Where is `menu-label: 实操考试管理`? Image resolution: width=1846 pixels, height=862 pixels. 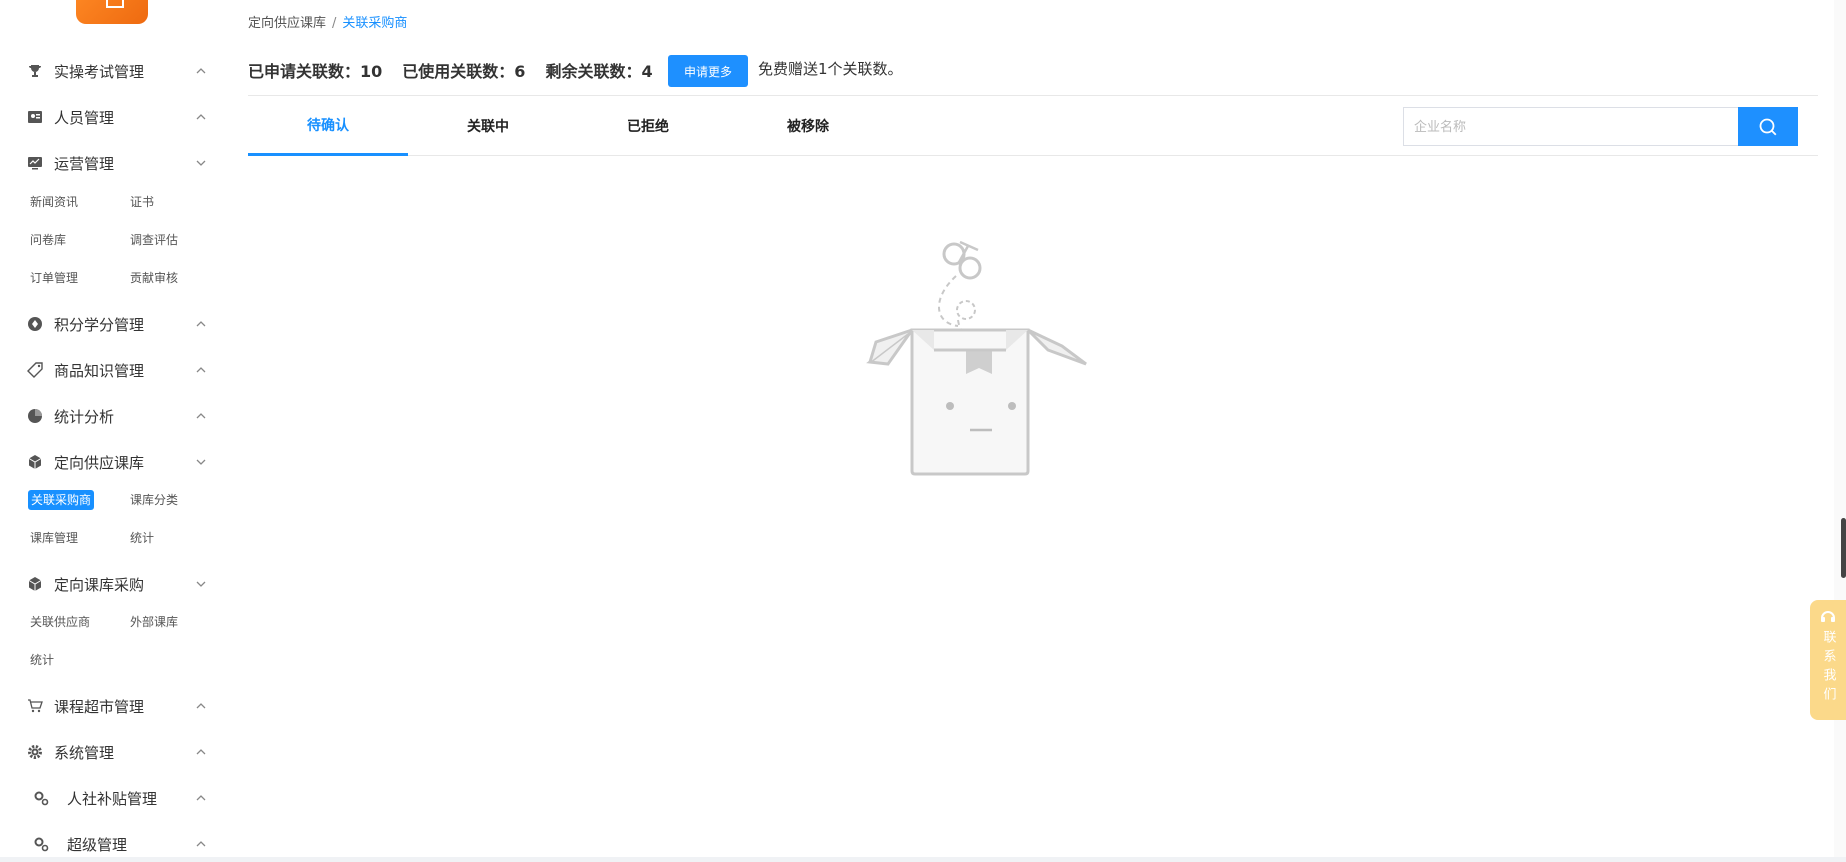 menu-label: 实操考试管理 is located at coordinates (99, 71).